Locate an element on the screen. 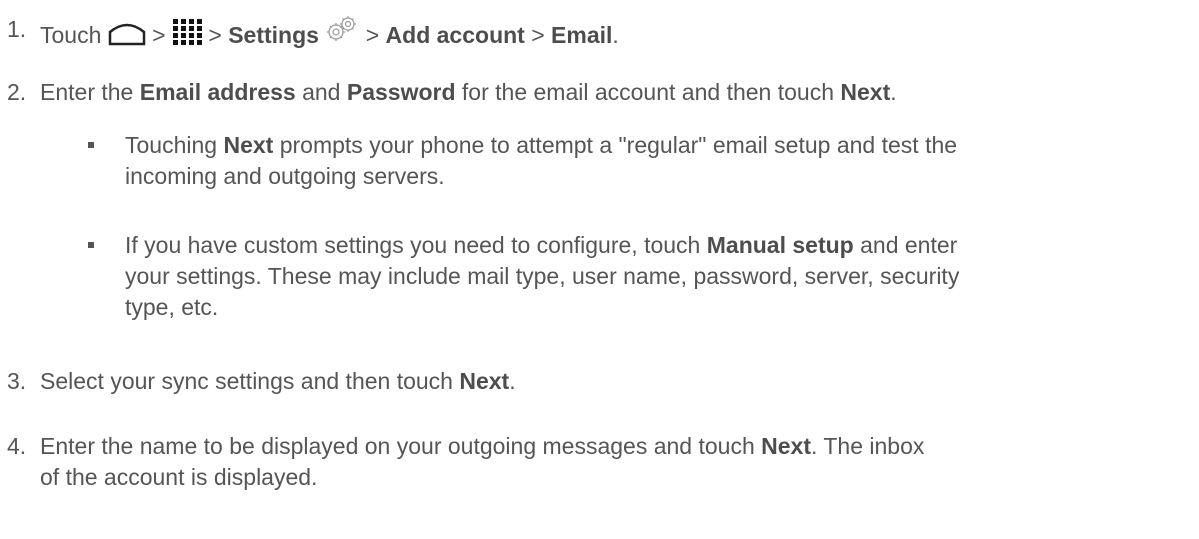 Image resolution: width=1199 pixels, height=539 pixels. step-number: 2. is located at coordinates (17, 92).